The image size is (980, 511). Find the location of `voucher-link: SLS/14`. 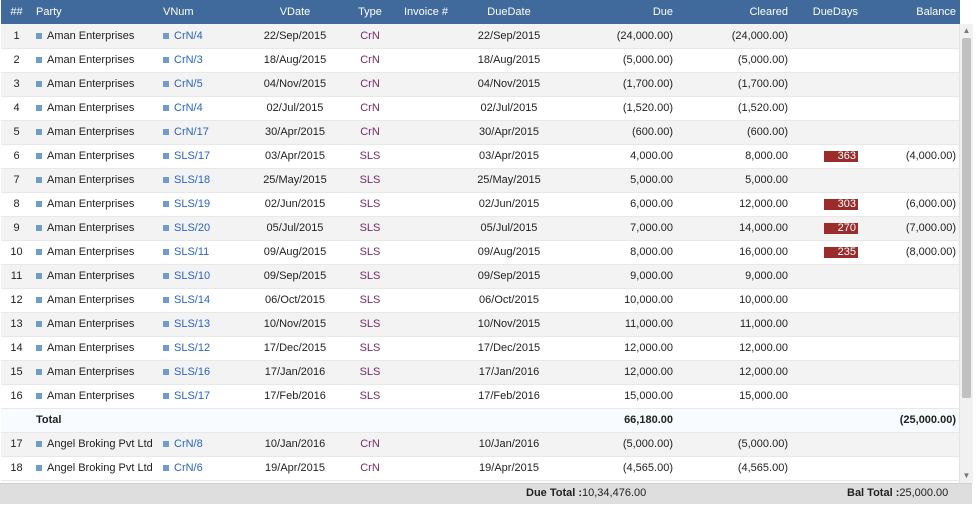

voucher-link: SLS/14 is located at coordinates (192, 300).